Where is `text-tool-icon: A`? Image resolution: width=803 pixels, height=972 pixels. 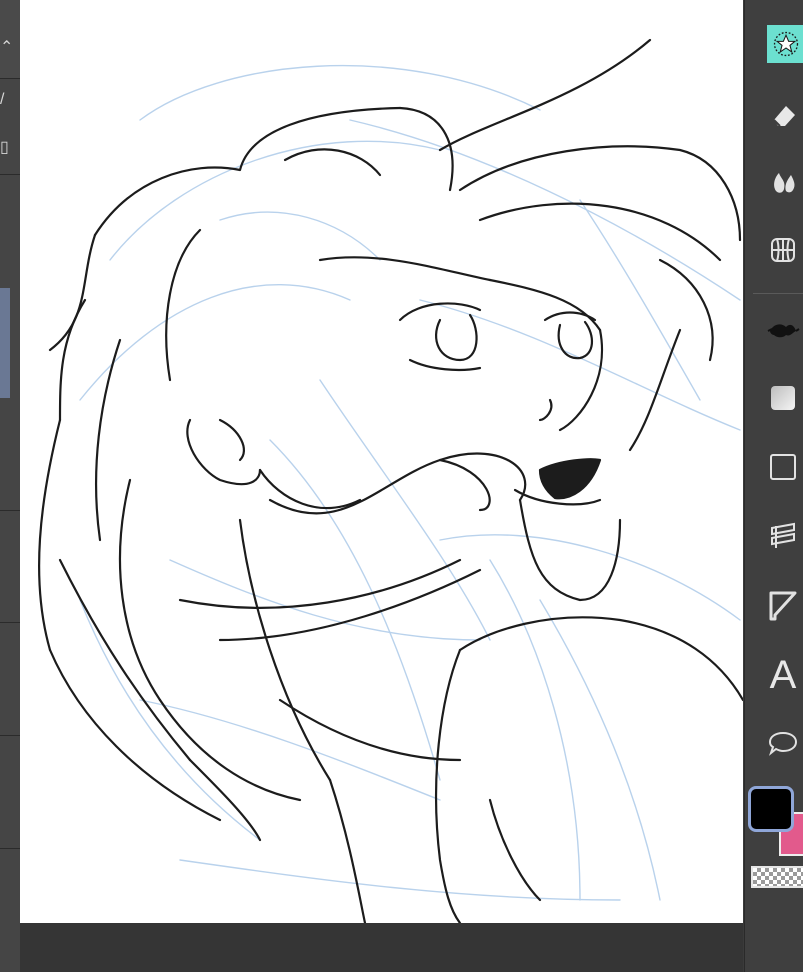
text-tool-icon: A is located at coordinates (783, 675).